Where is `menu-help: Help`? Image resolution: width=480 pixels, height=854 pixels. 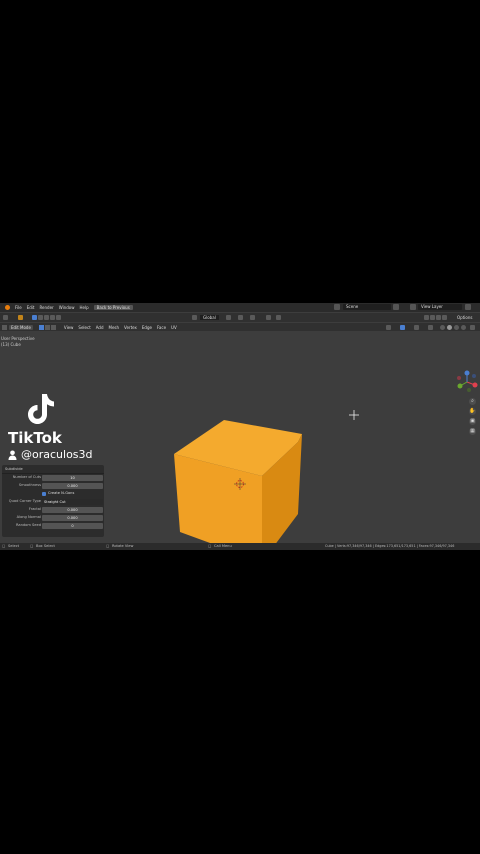 menu-help: Help is located at coordinates (83, 307).